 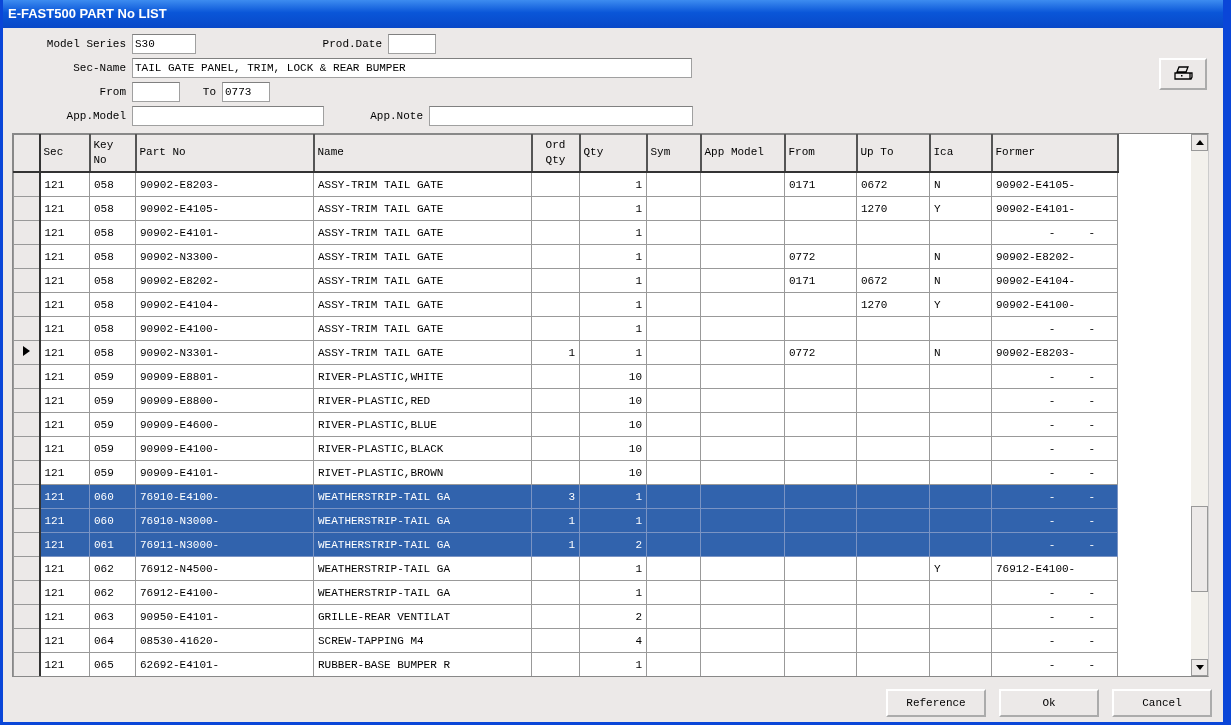 I want to click on table-cell: 90909-E8801-, so click(x=224, y=376).